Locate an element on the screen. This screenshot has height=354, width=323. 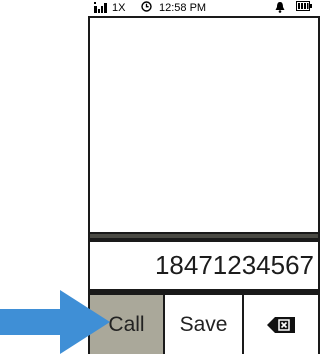
dialed-number-field: 18471234567 is located at coordinates (204, 265).